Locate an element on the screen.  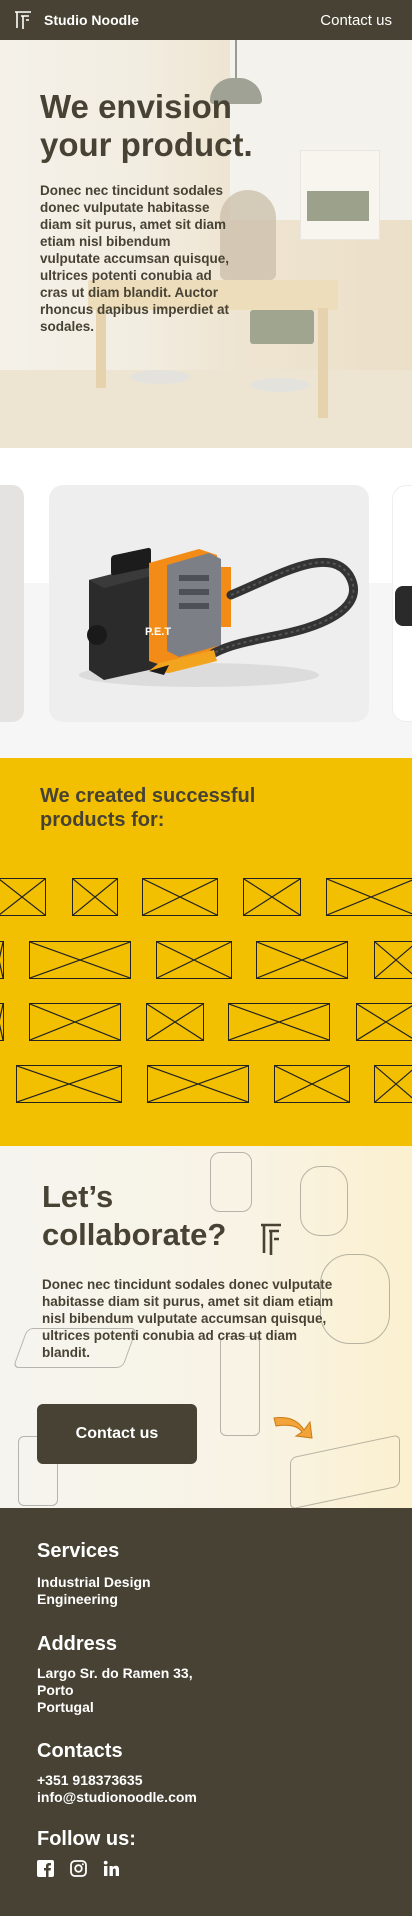
social-links is located at coordinates (78, 1868).